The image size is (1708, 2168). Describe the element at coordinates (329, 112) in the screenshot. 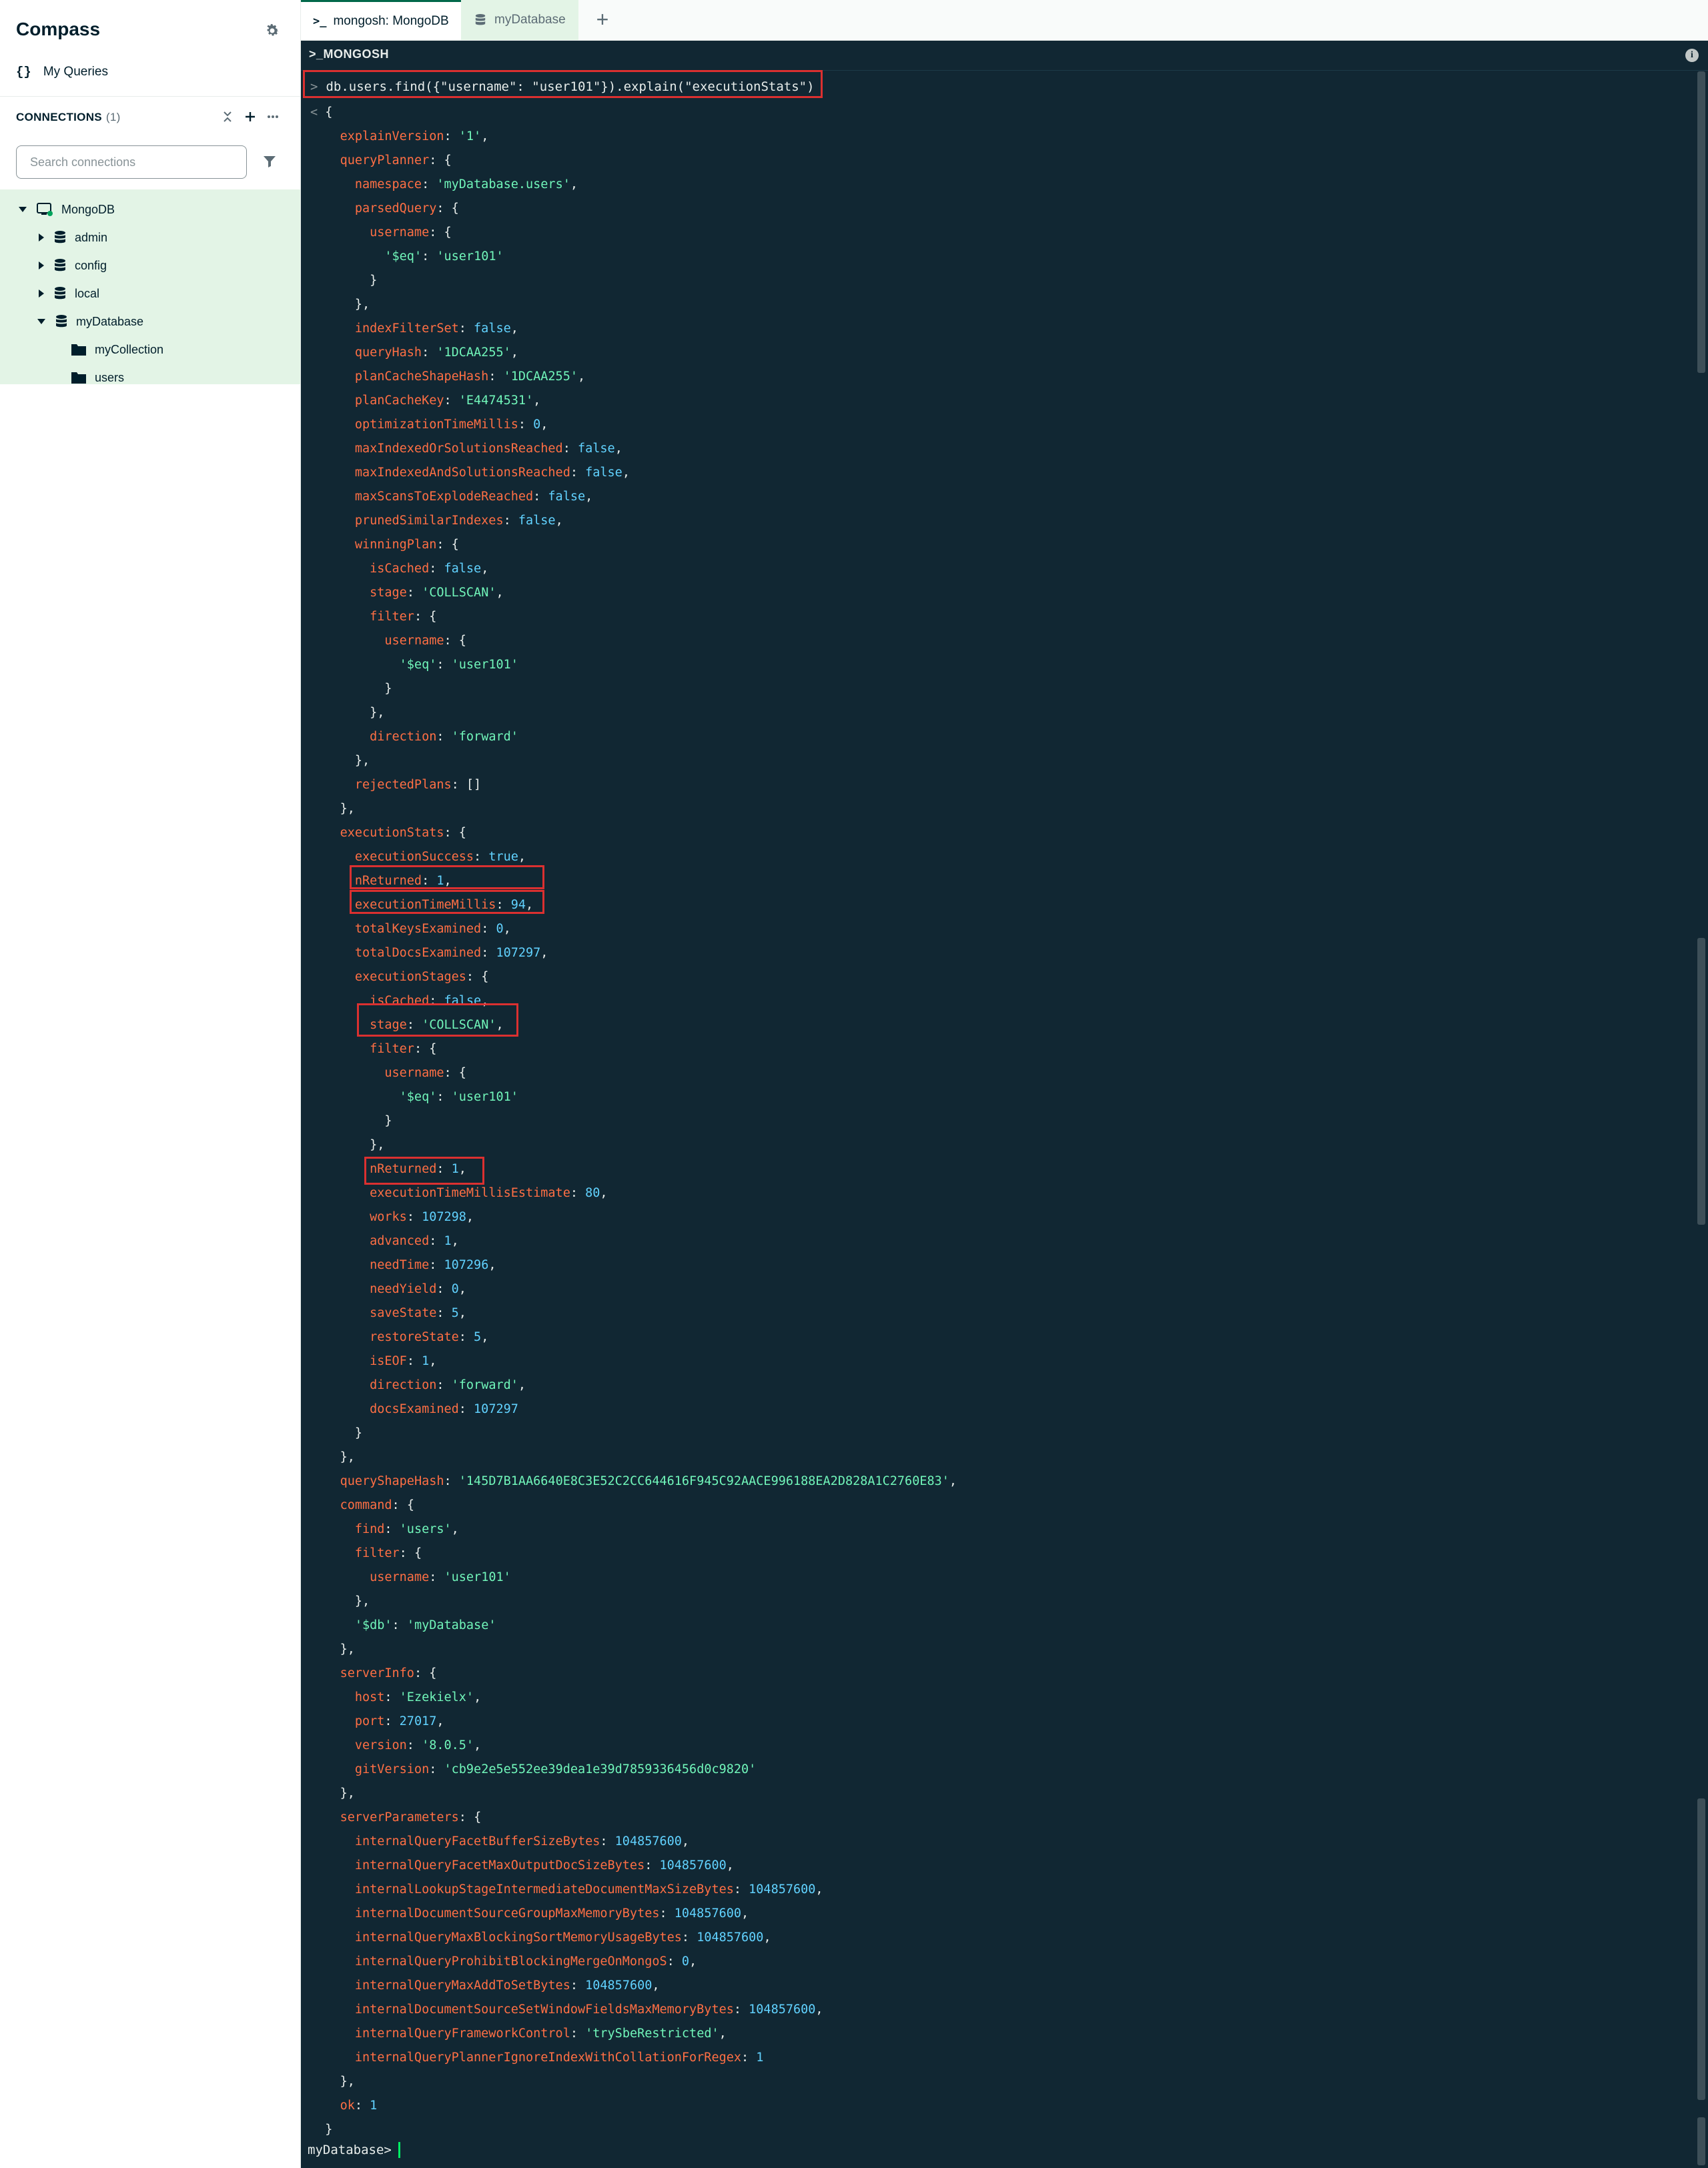

I see `output-text: {` at that location.